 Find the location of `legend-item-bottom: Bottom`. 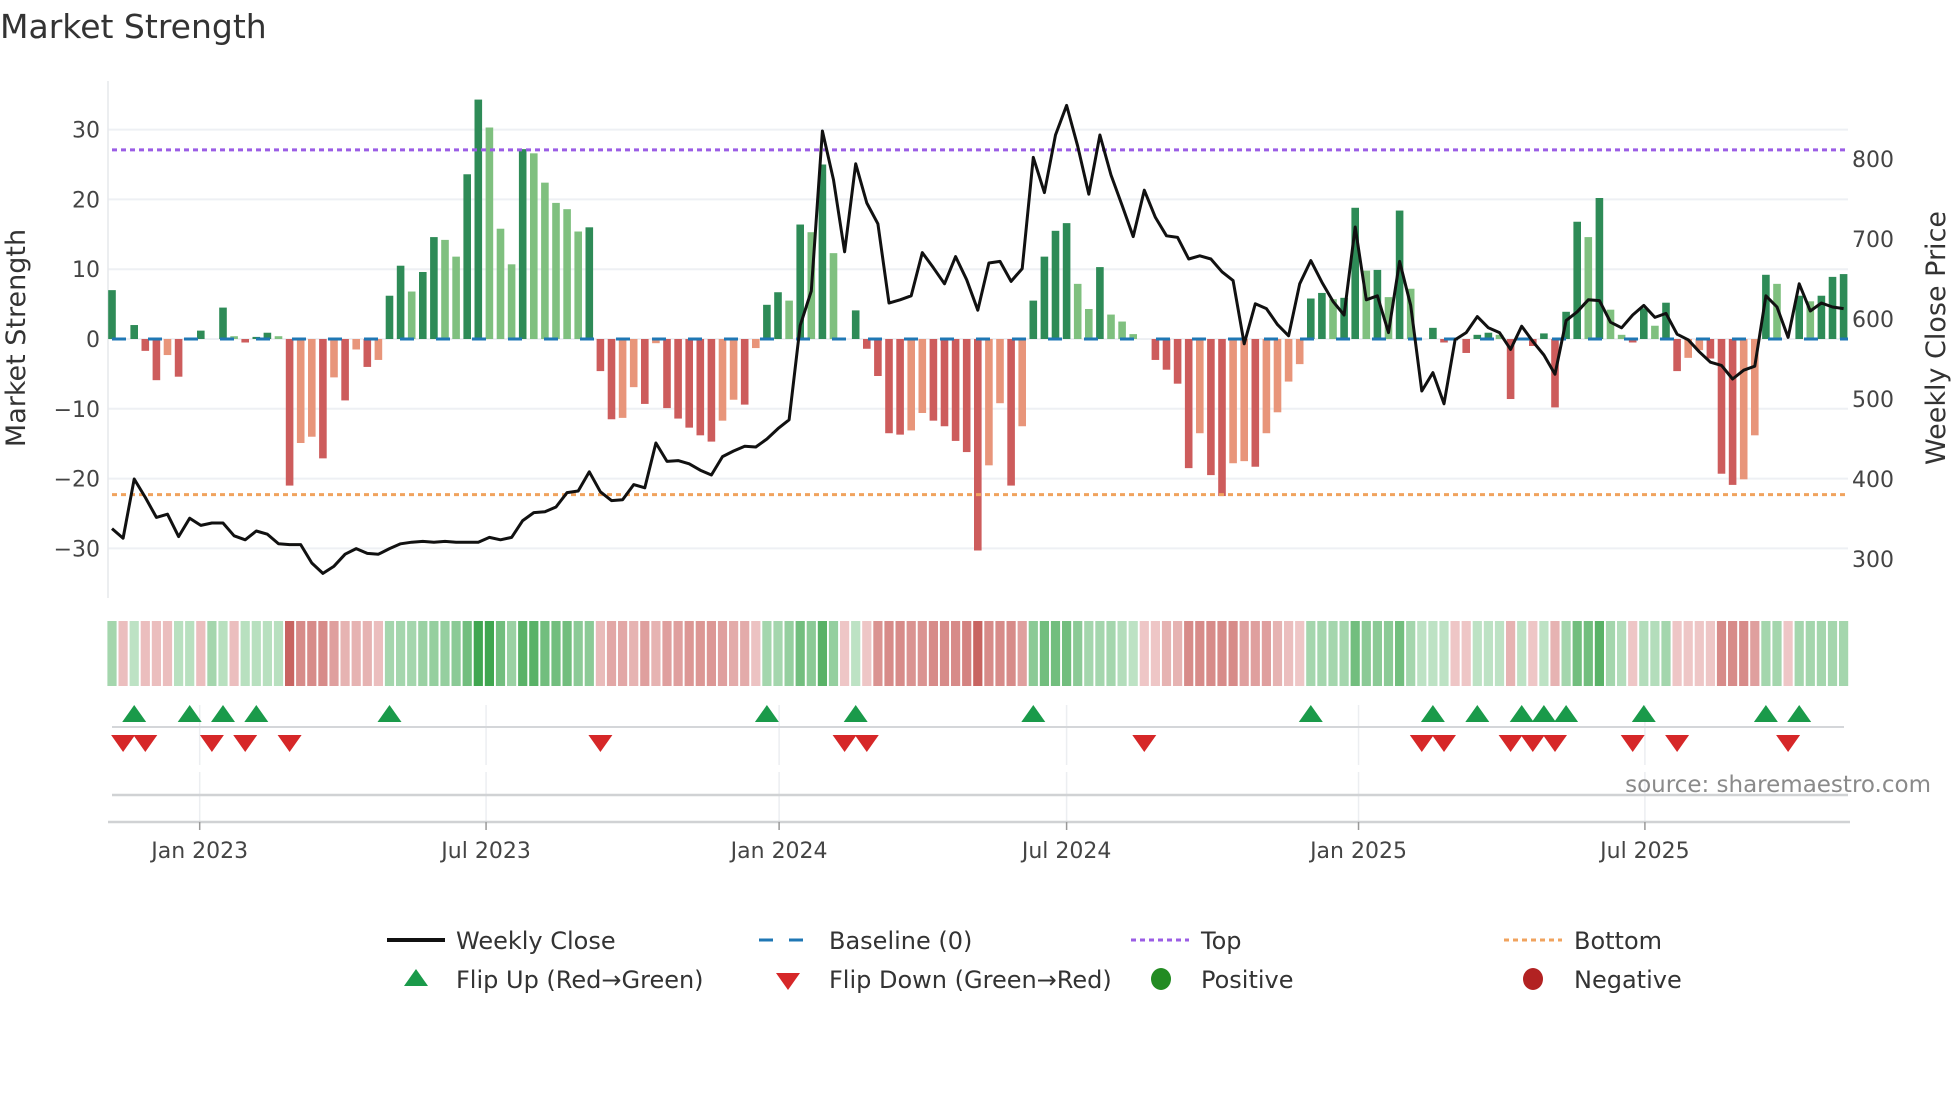

legend-item-bottom: Bottom is located at coordinates (1583, 941).